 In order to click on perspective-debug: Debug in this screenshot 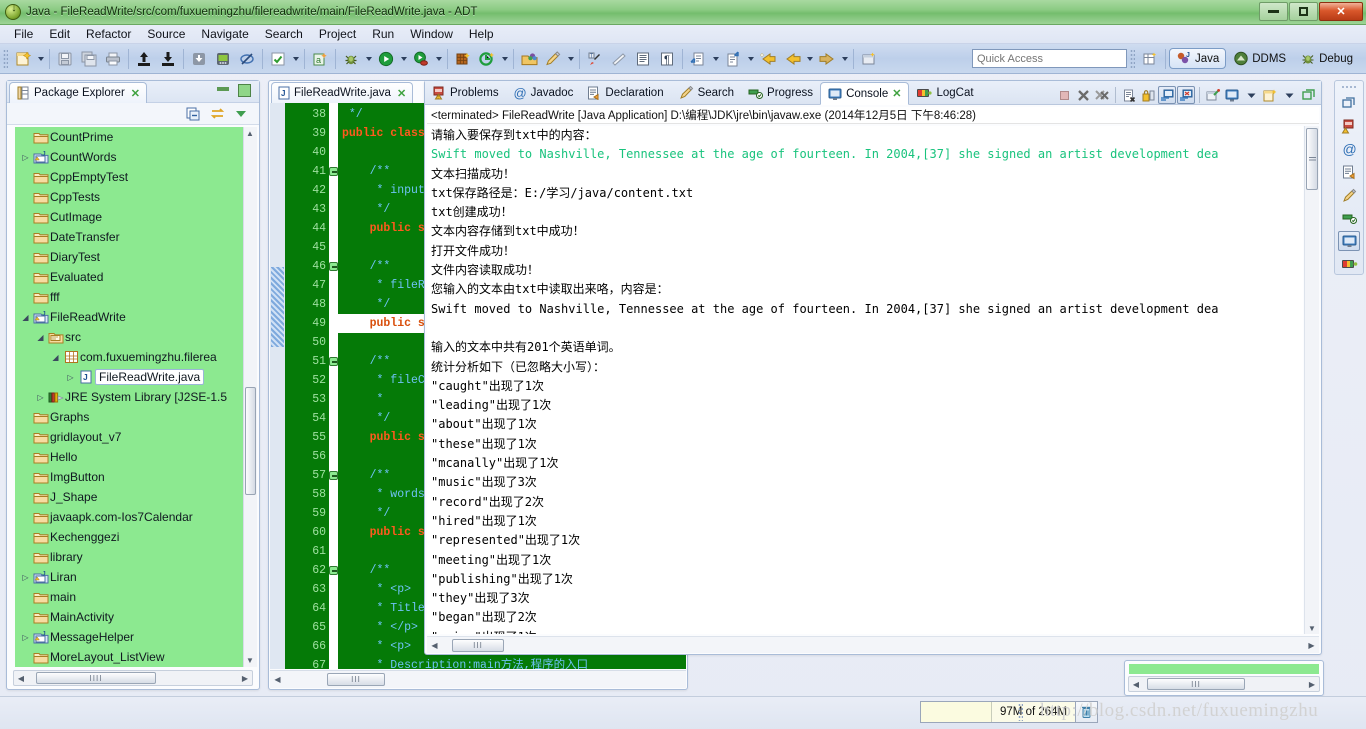, I will do `click(1326, 58)`.